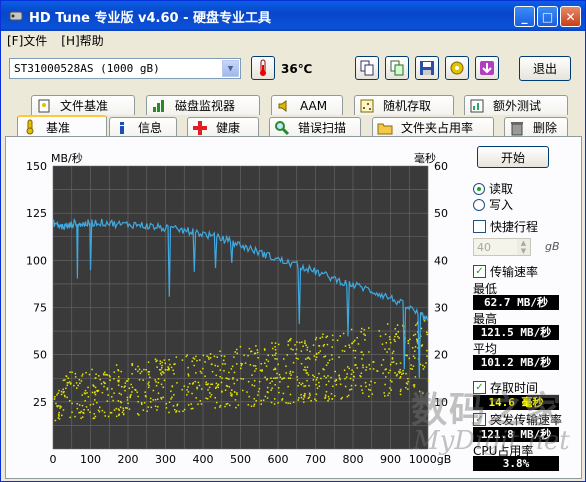  Describe the element at coordinates (315, 127) in the screenshot. I see `tab-error-scan: 错误扫描` at that location.